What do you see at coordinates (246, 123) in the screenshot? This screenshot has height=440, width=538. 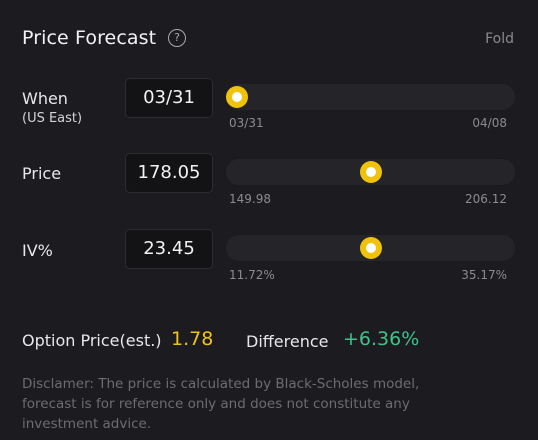 I see `when-range-min: 03/31` at bounding box center [246, 123].